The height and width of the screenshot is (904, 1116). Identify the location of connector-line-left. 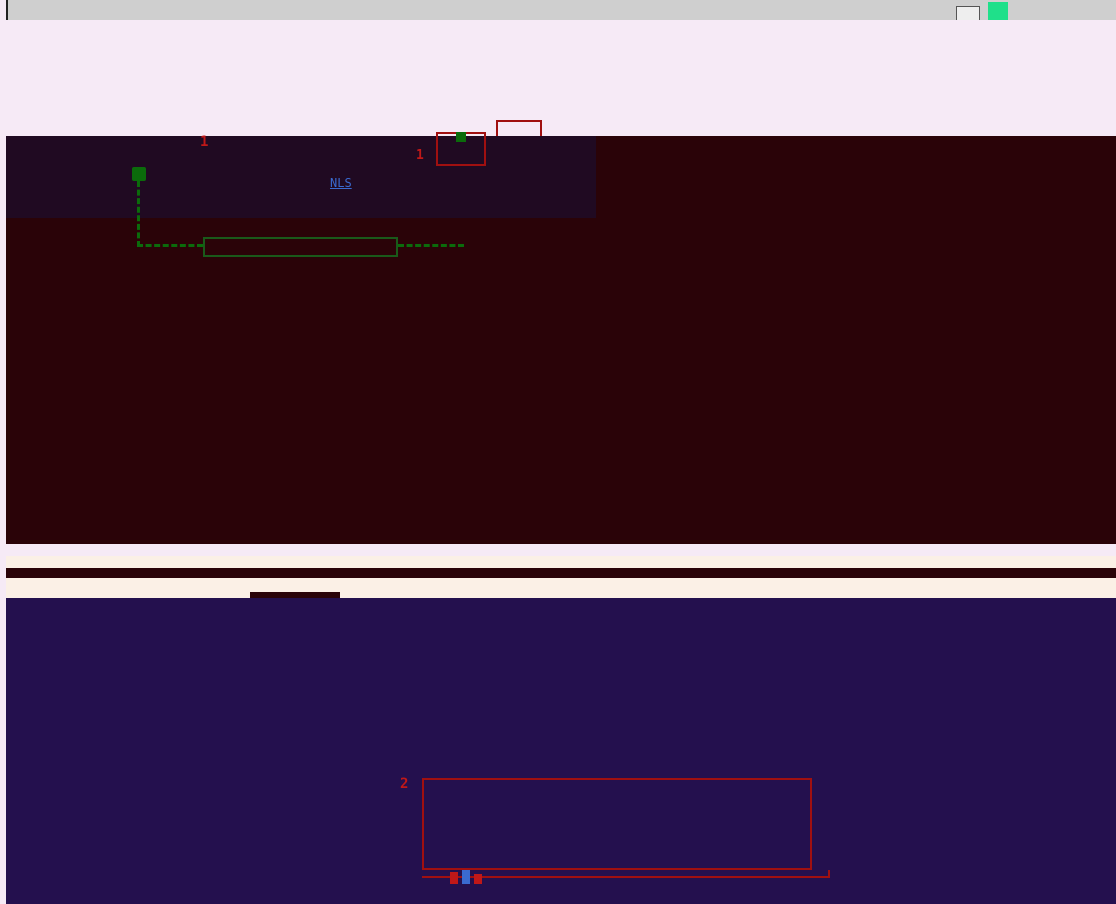
(170, 245).